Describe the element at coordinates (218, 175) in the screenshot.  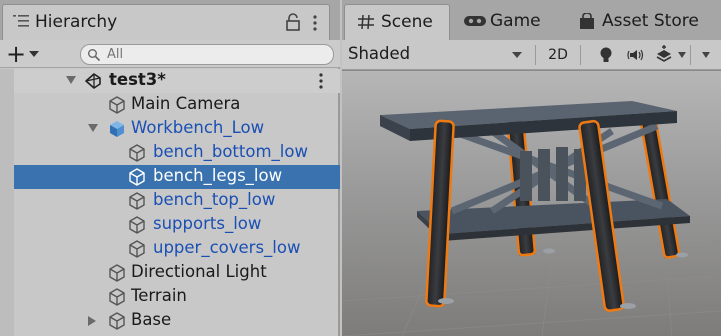
I see `hierarchy-item-label: bench_legs_low` at that location.